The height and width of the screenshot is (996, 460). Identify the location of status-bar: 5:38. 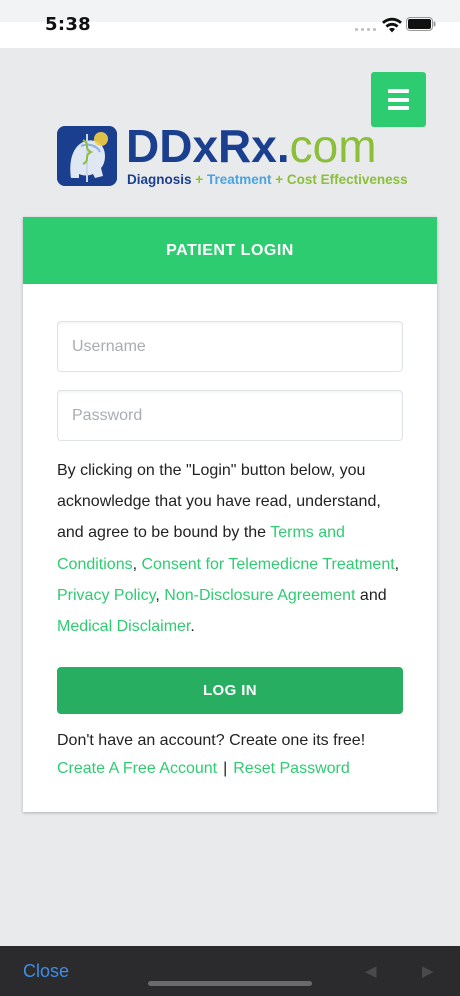
(230, 24).